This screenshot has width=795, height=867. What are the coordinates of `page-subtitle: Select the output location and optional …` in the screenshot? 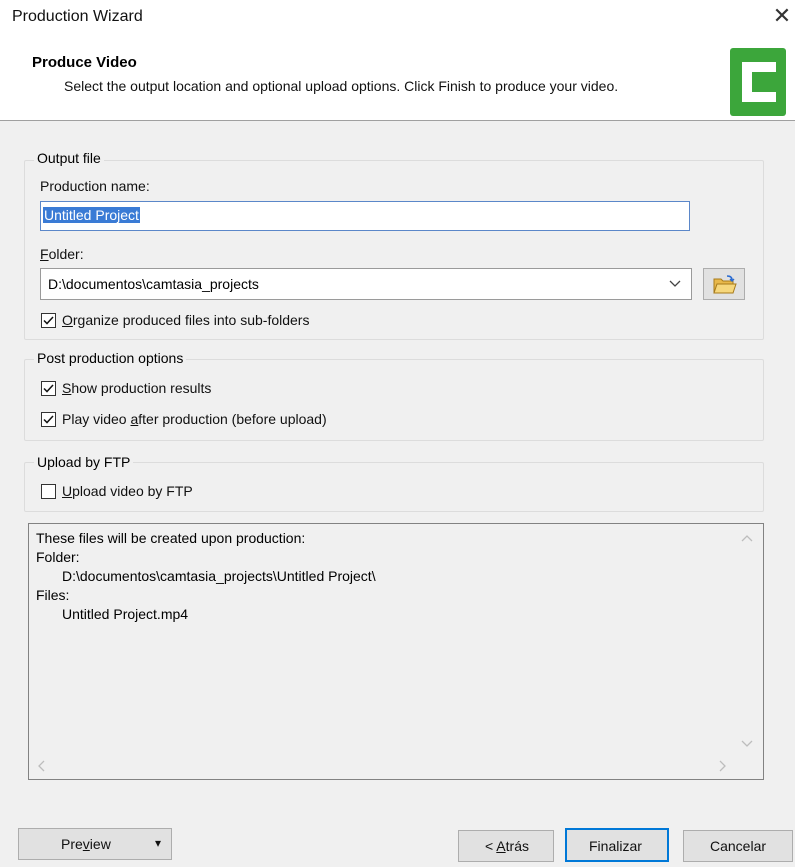 It's located at (341, 86).